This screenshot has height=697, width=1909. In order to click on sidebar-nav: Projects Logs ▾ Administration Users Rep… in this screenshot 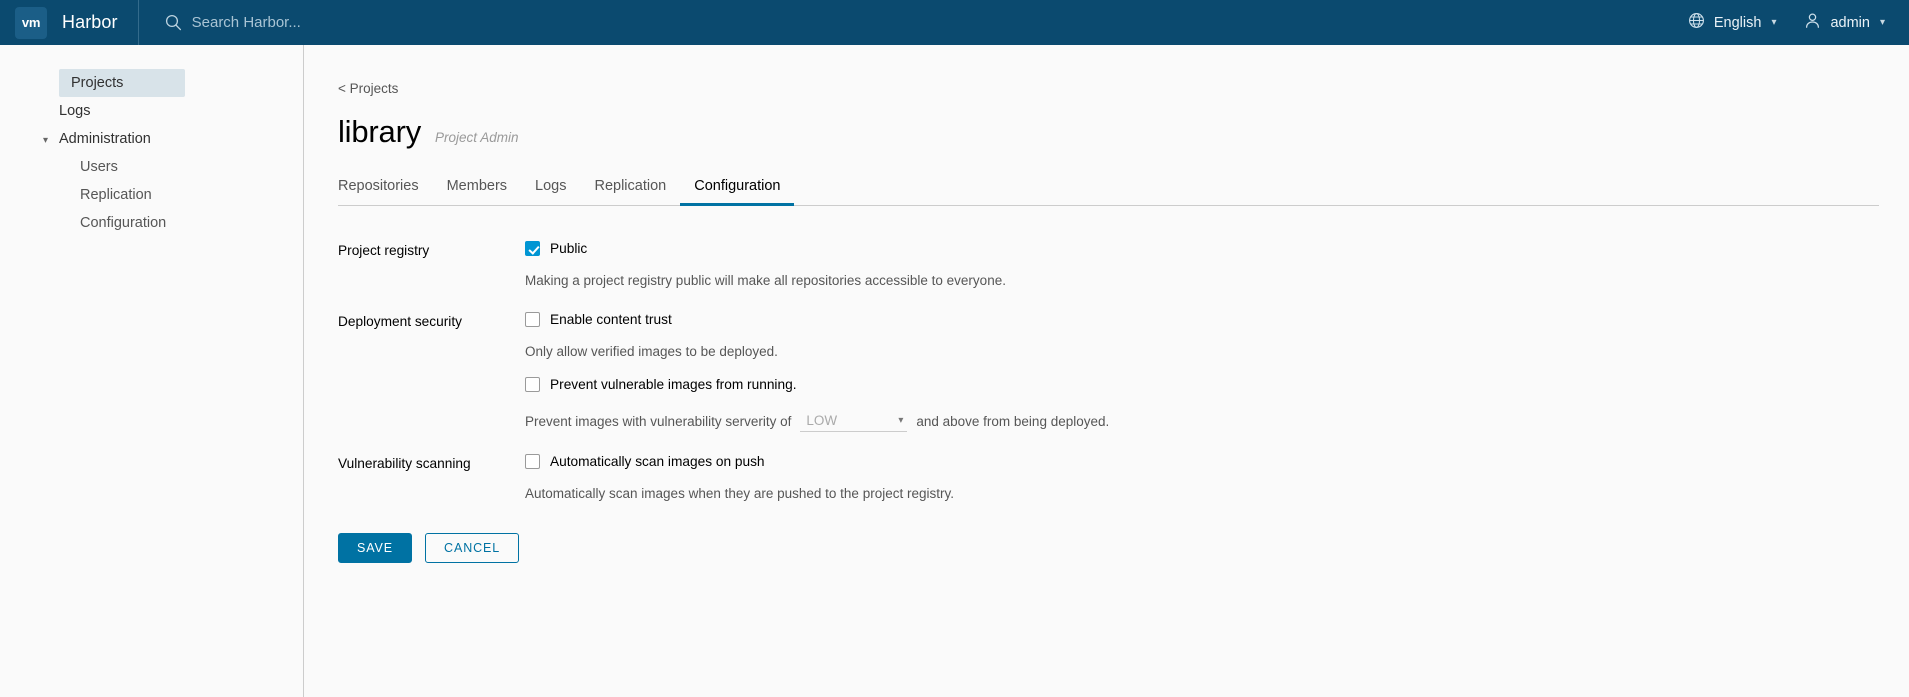, I will do `click(152, 371)`.